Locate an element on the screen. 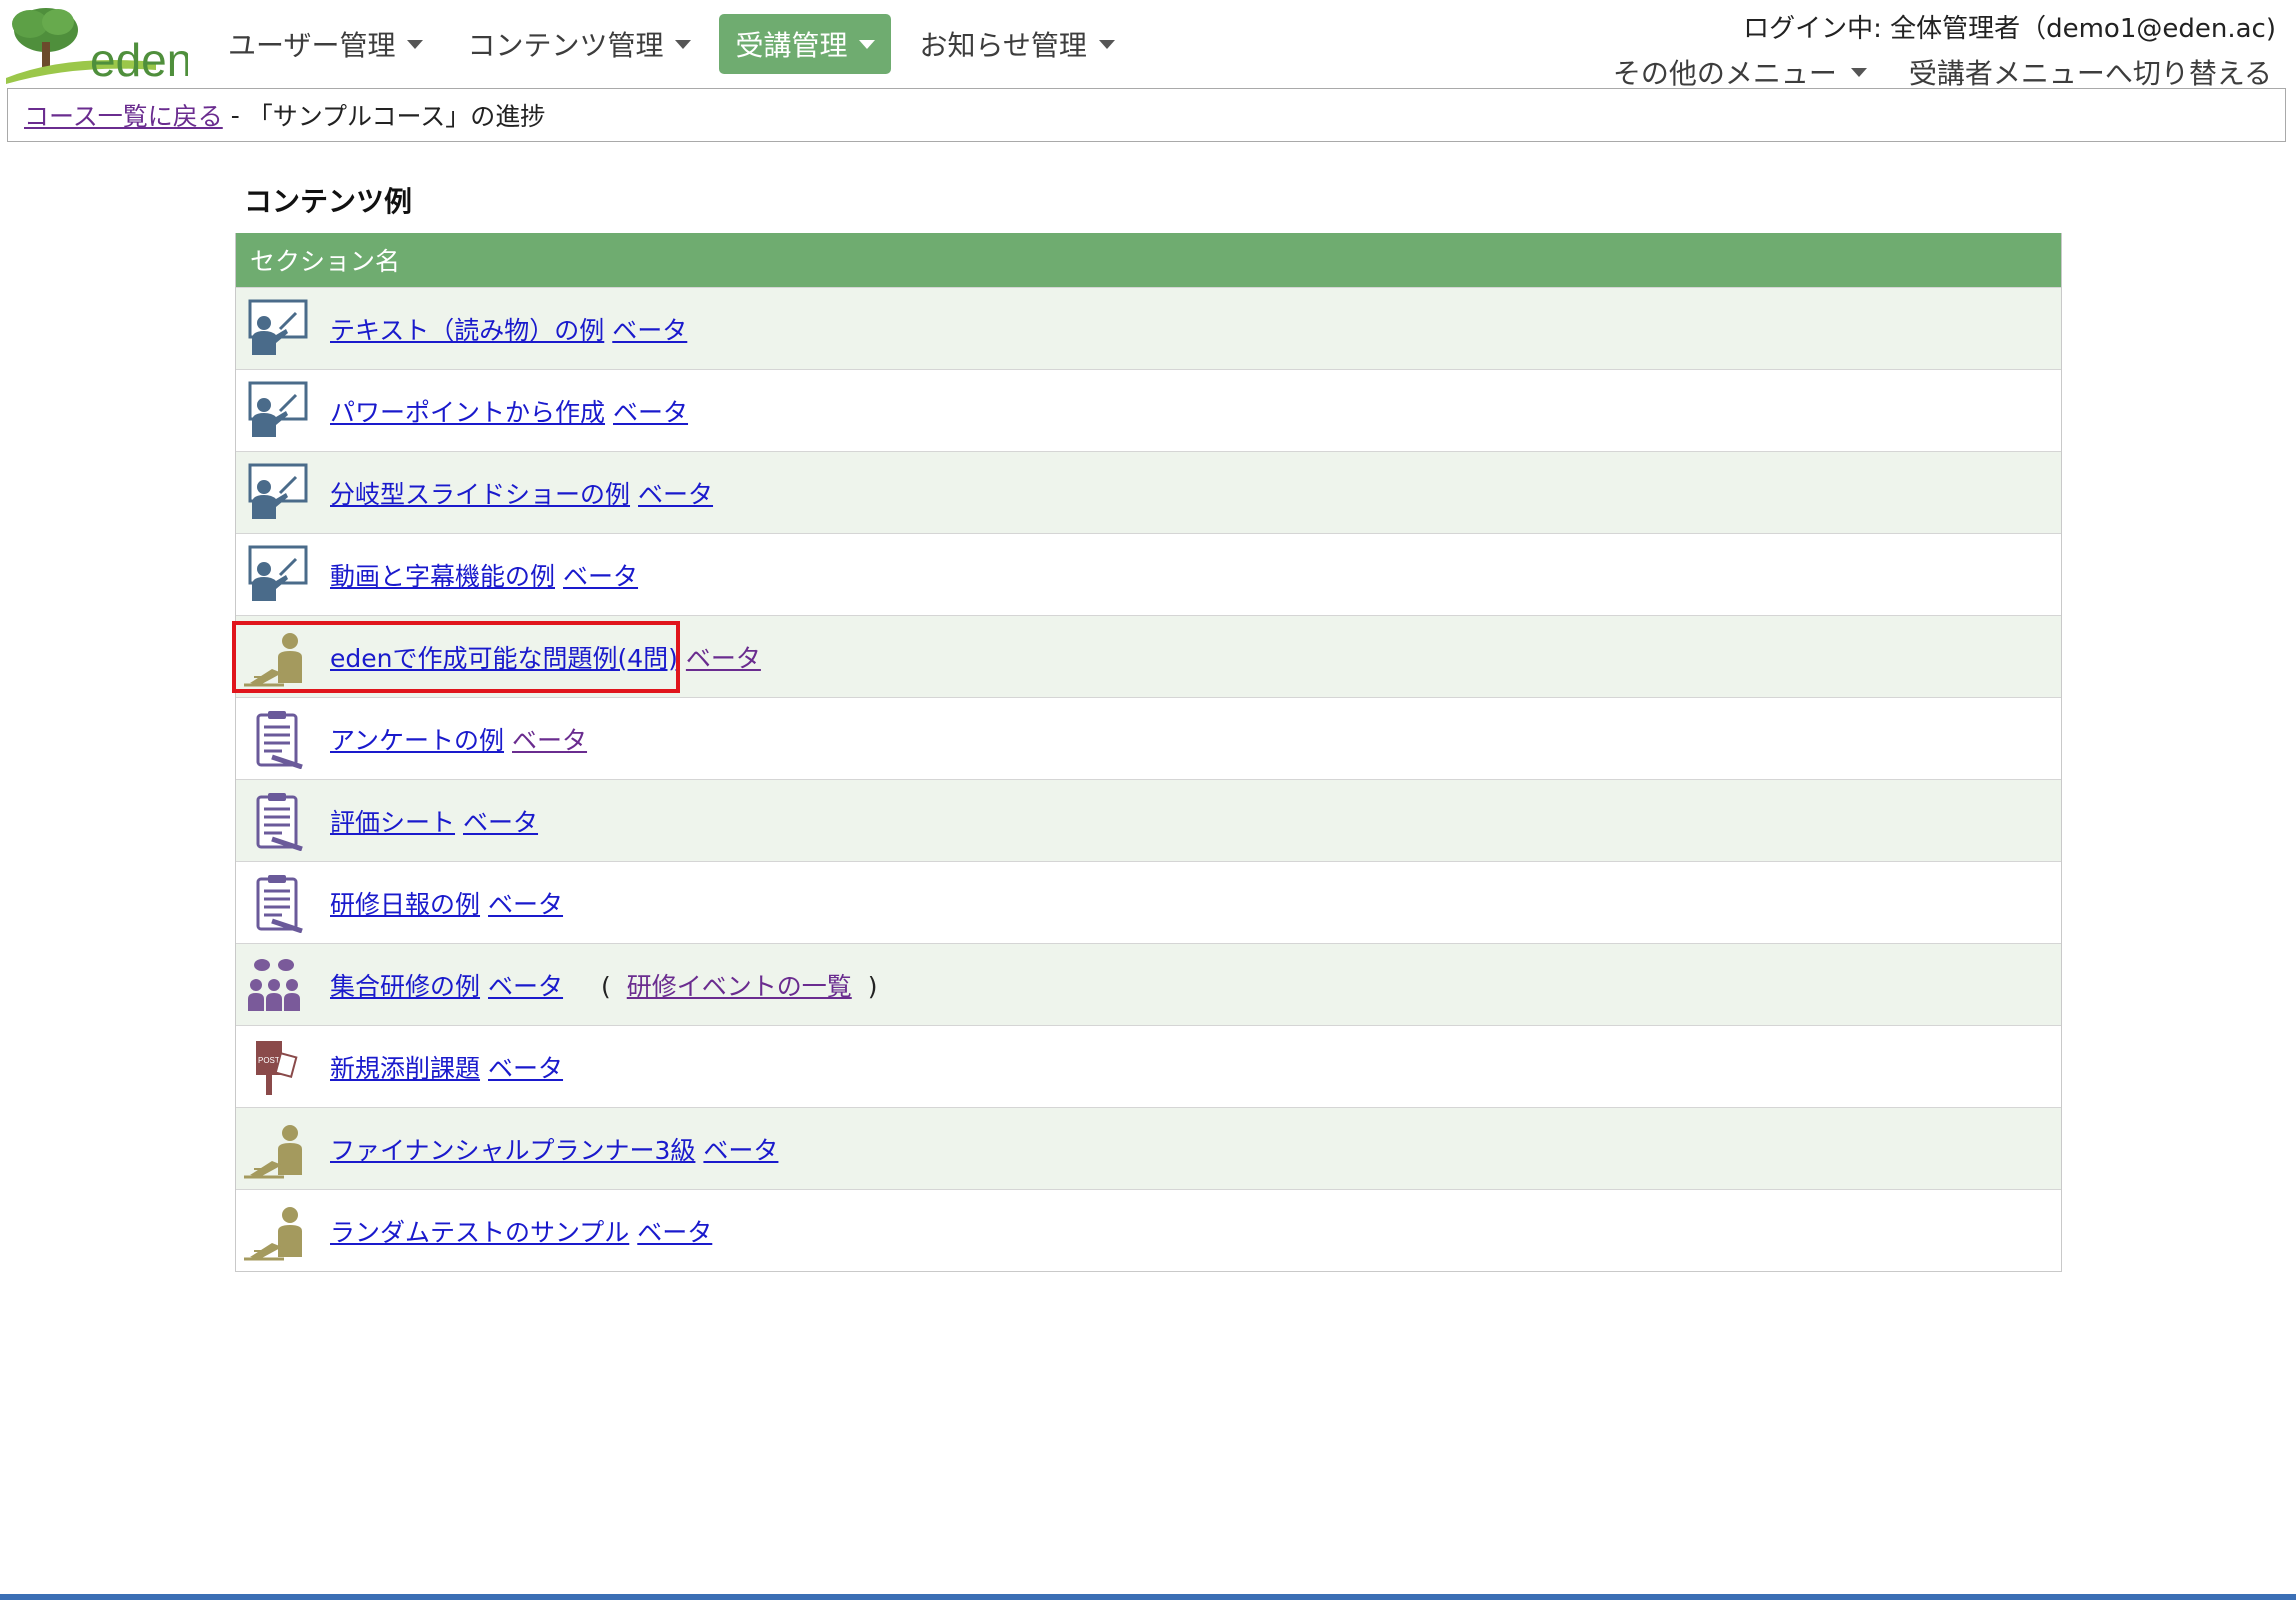  page-title: コンテンツ例 is located at coordinates (328, 201).